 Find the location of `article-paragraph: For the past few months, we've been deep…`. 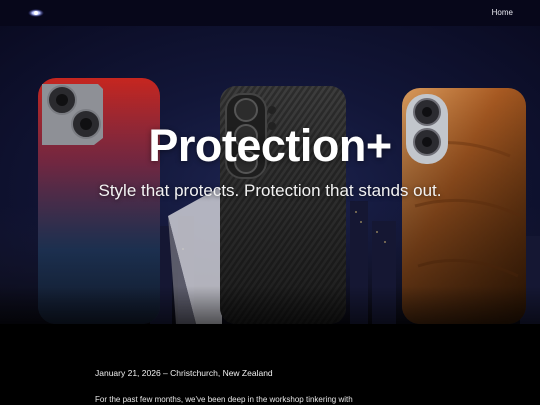

article-paragraph: For the past few months, we've been deep… is located at coordinates (224, 399).